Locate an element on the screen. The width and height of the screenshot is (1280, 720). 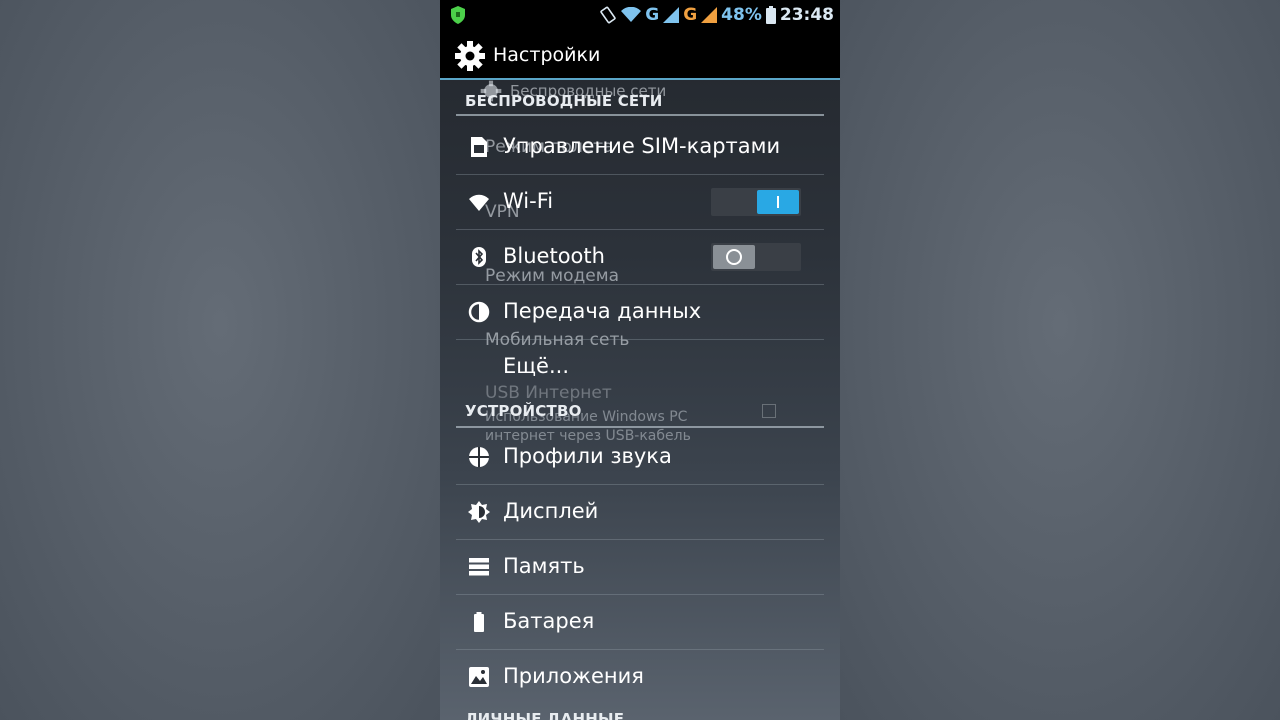
settings-item-label: Память is located at coordinates (544, 566).